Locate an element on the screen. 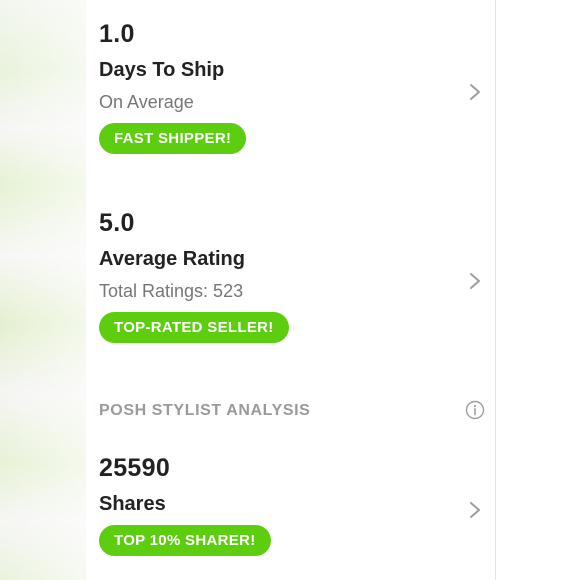 This screenshot has width=580, height=580. stat-subtext: On Average is located at coordinates (146, 102).